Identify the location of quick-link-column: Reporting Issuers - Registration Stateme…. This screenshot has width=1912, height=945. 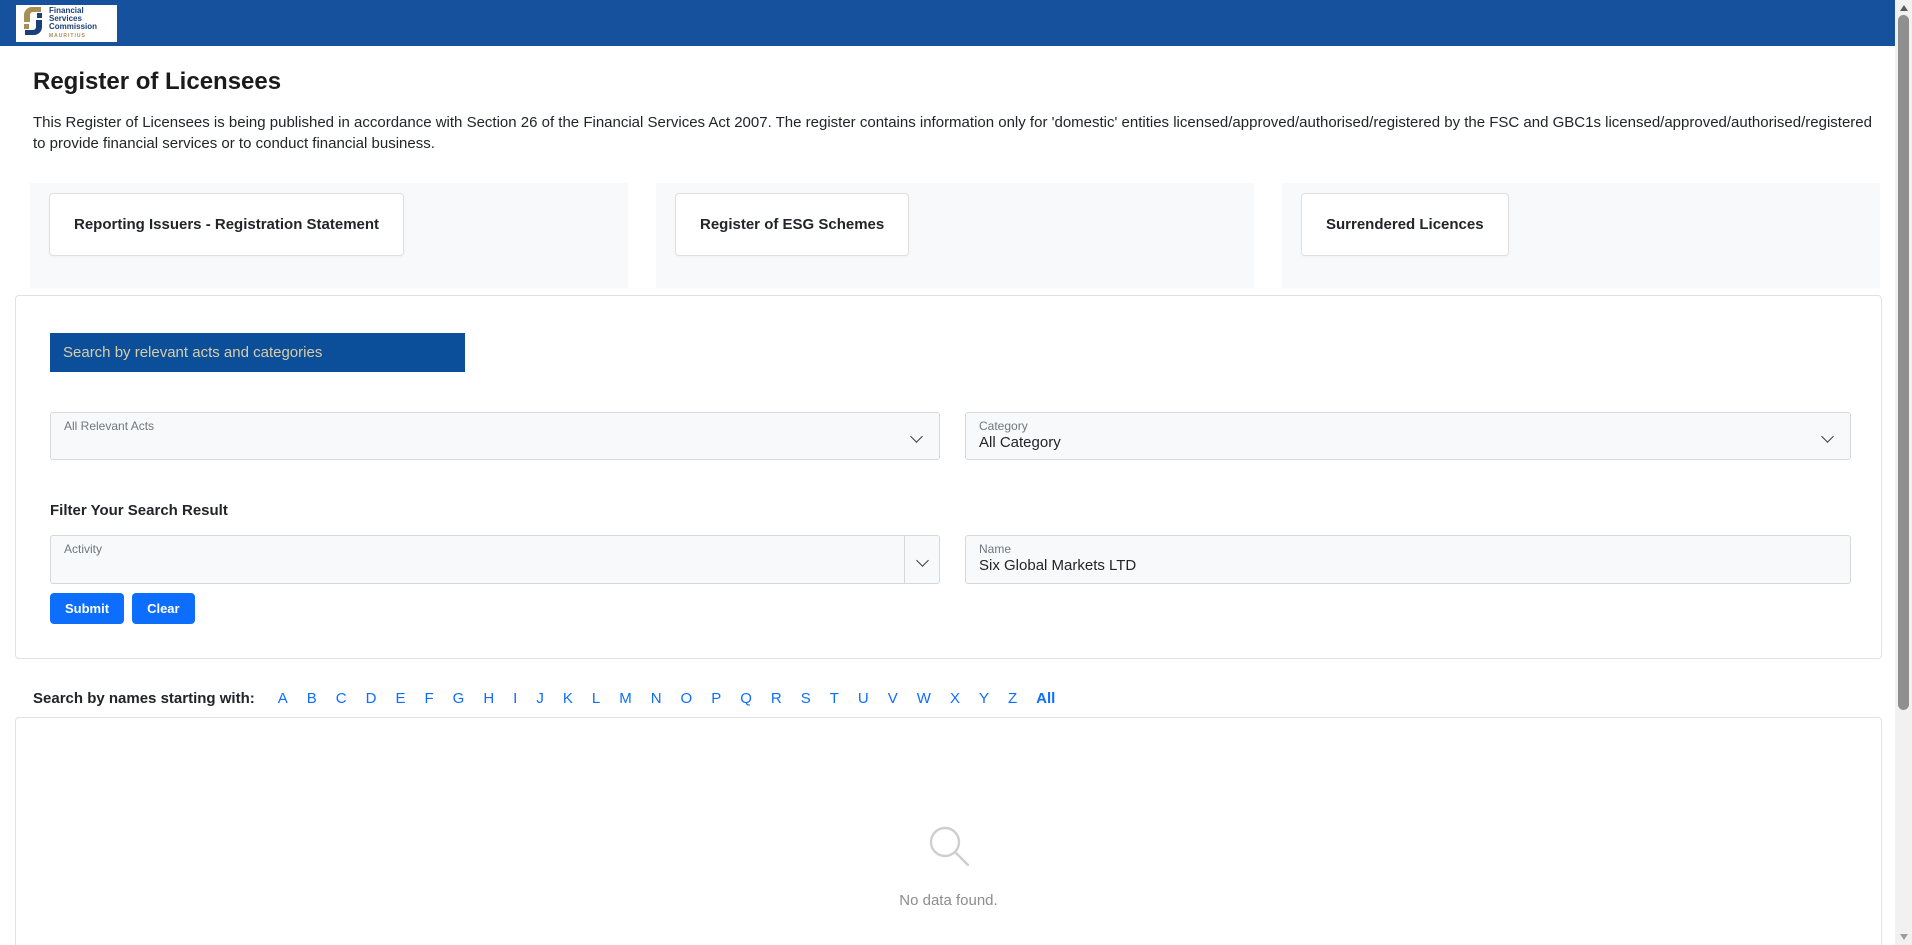
(329, 235).